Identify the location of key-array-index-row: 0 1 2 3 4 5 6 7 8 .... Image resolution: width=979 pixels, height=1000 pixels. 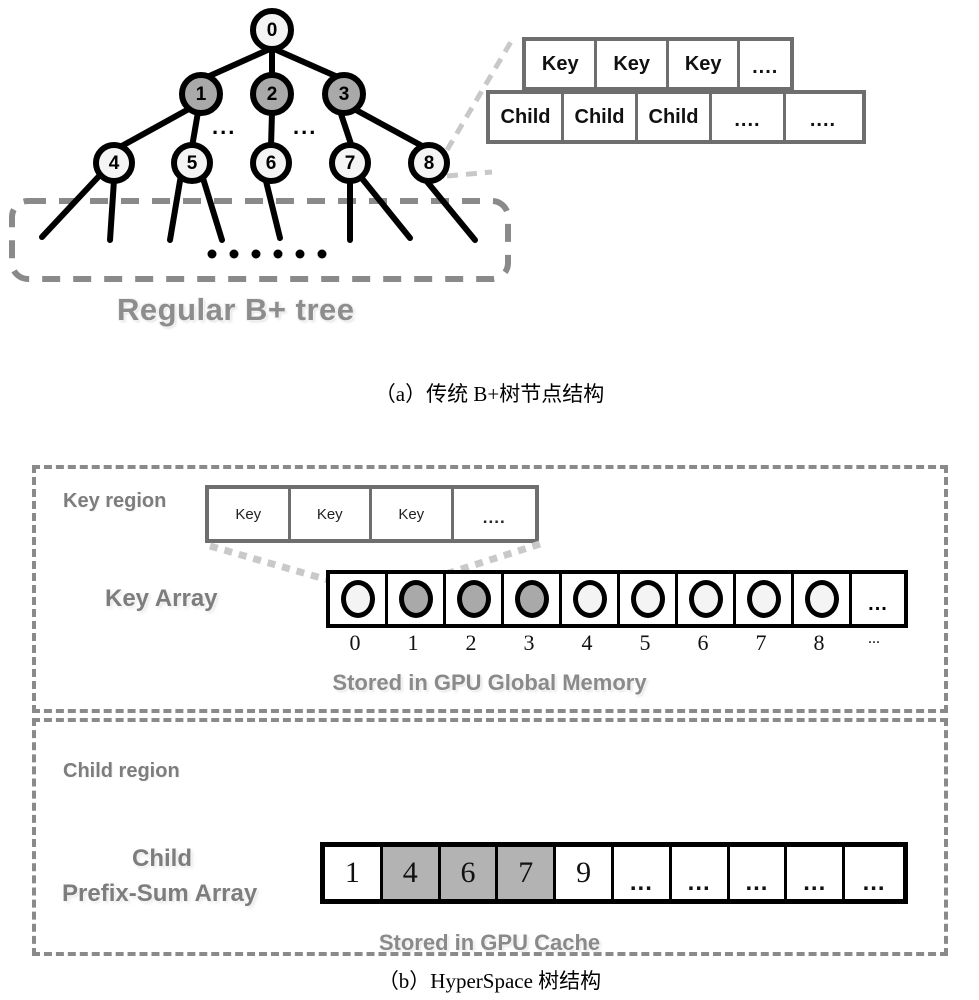
(617, 643).